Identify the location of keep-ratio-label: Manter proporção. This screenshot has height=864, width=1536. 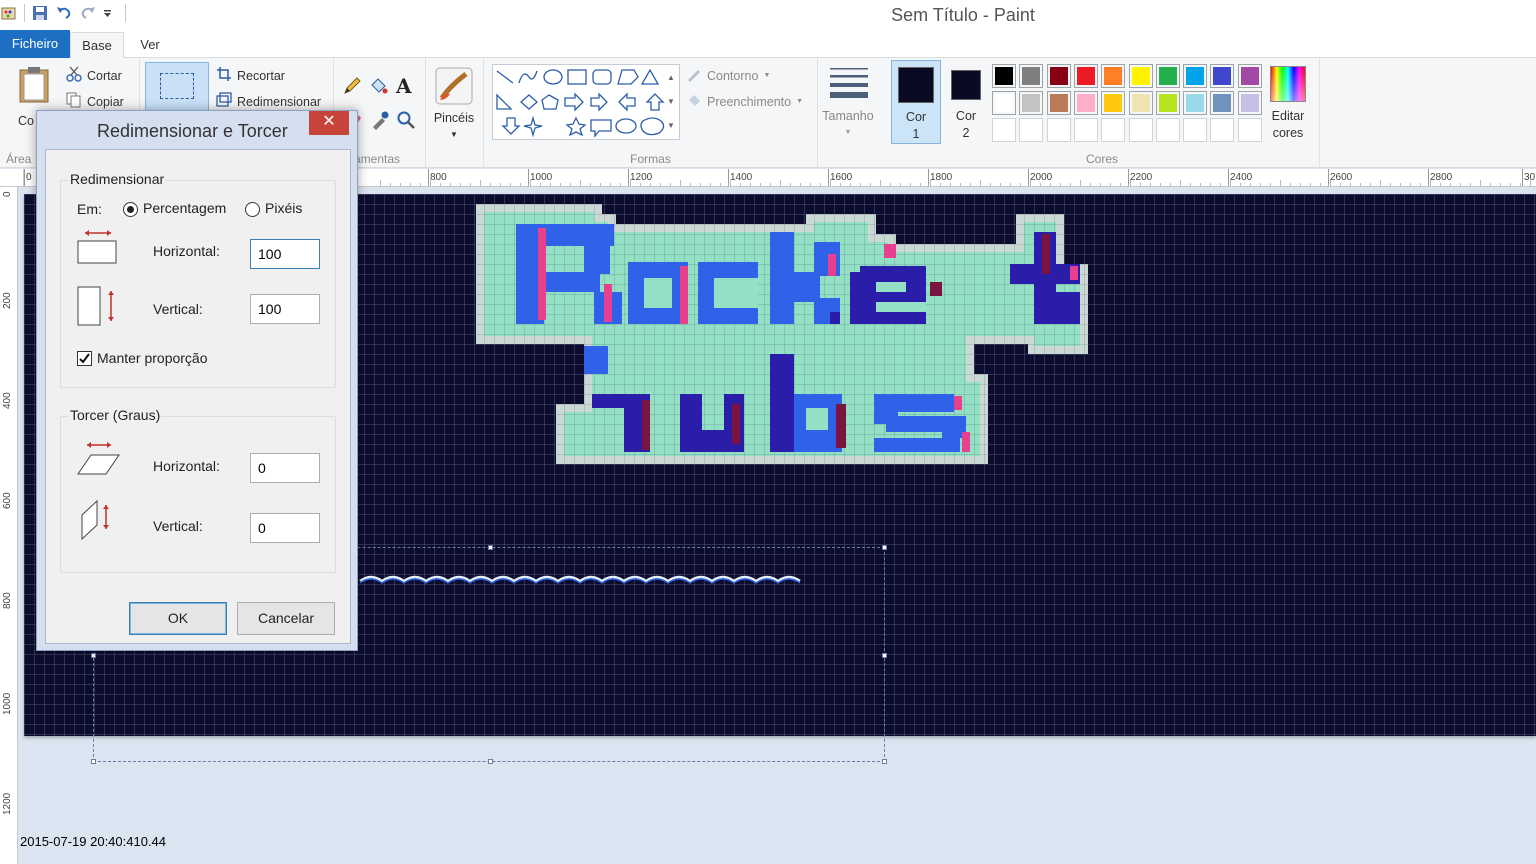
(152, 358).